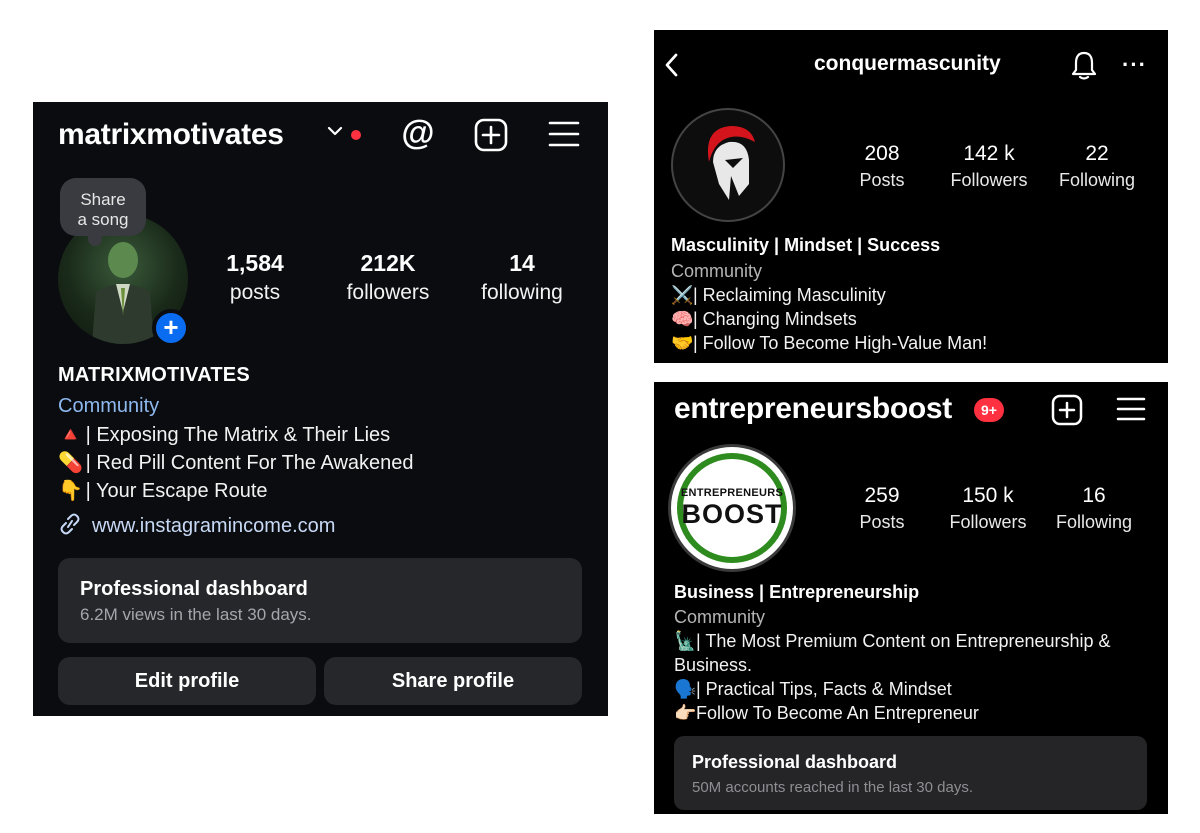  I want to click on avatar-figure-image, so click(123, 293).